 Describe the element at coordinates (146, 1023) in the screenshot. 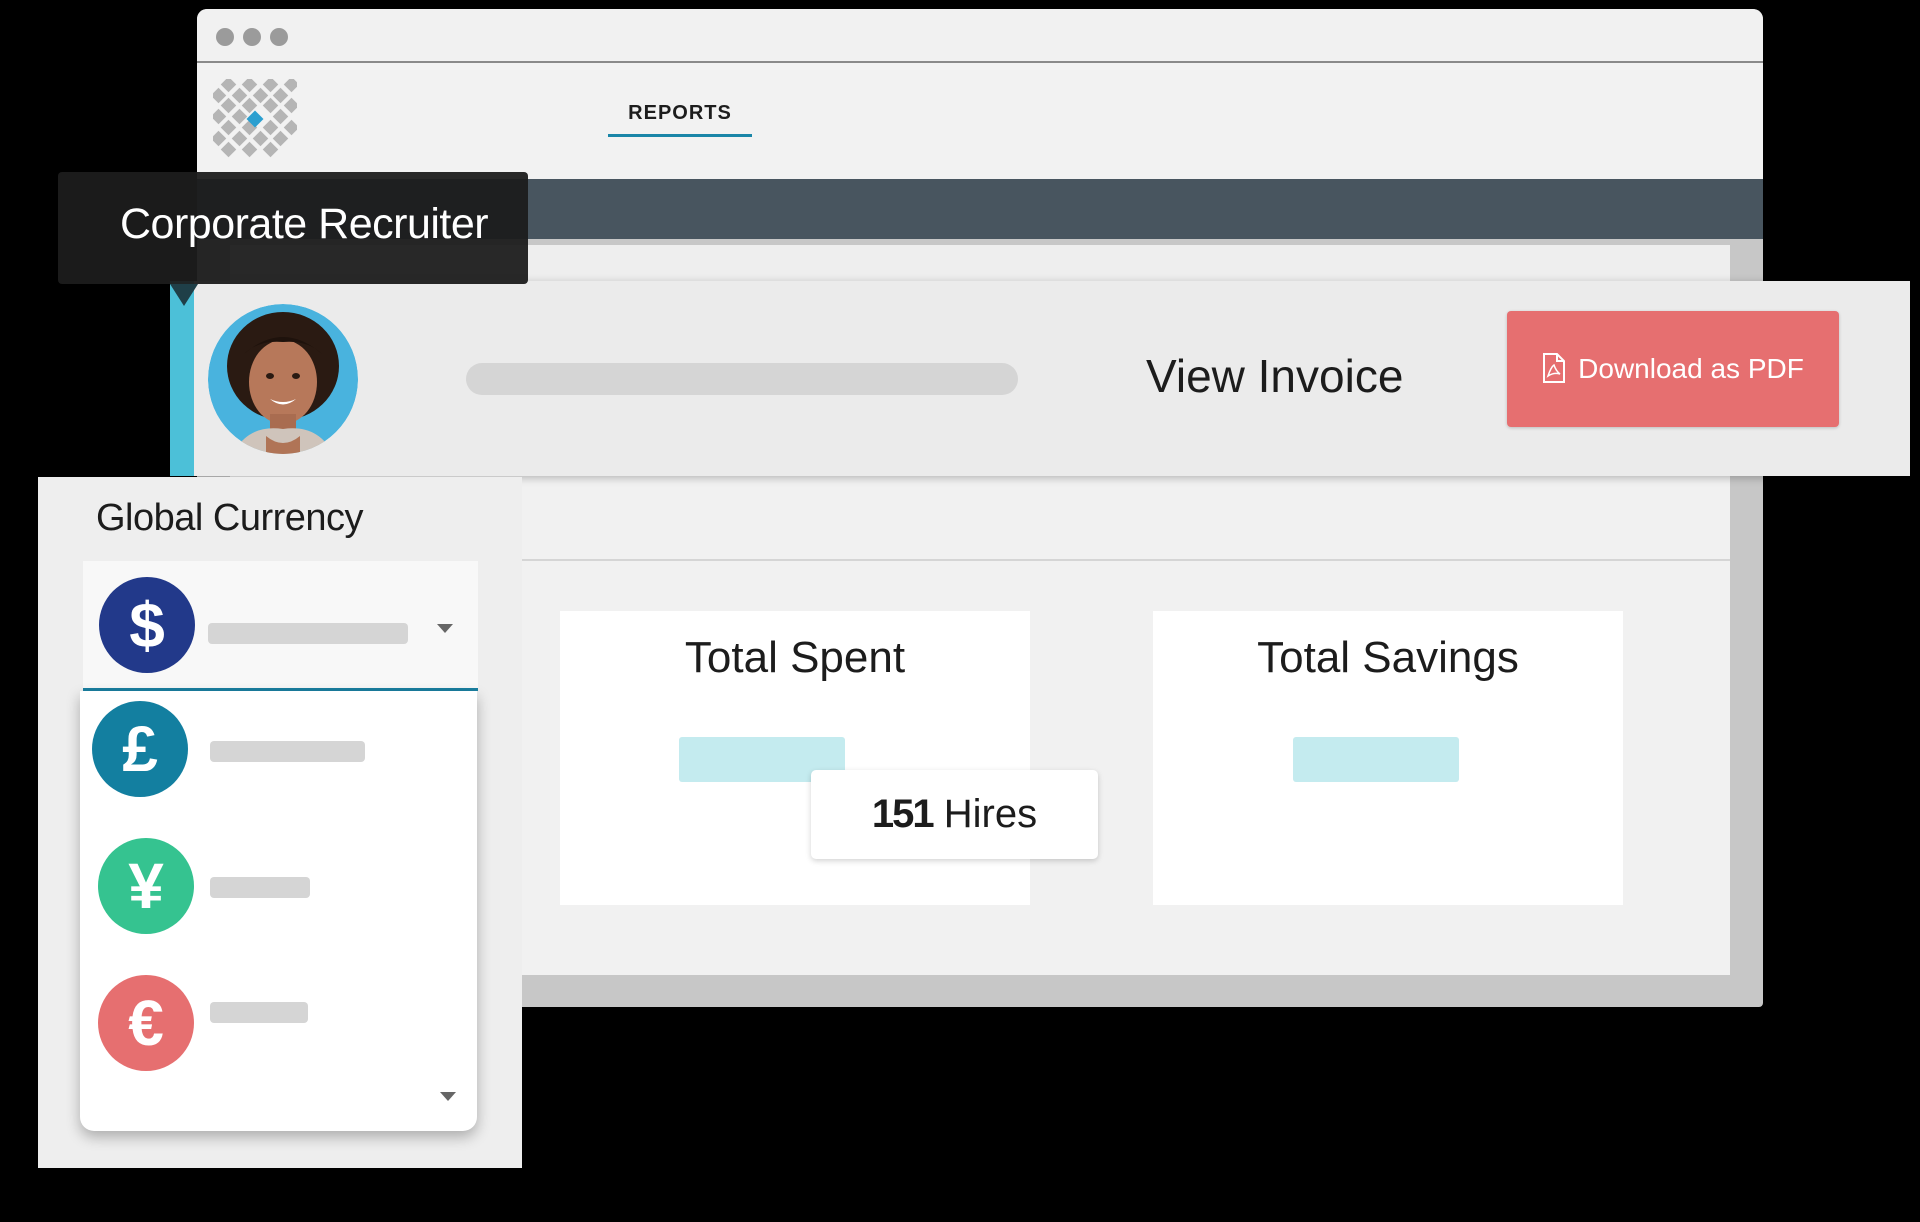

I see `euro-icon: €` at that location.